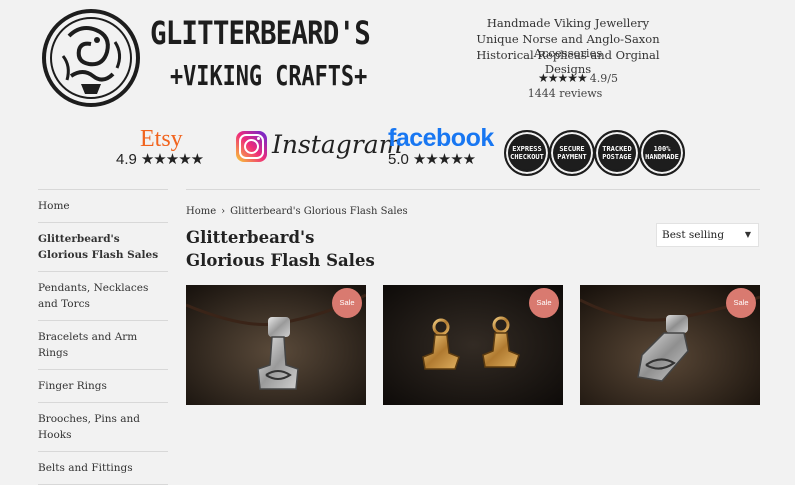 Image resolution: width=795 pixels, height=485 pixels. What do you see at coordinates (693, 235) in the screenshot?
I see `sort-selected-value: Best selling` at bounding box center [693, 235].